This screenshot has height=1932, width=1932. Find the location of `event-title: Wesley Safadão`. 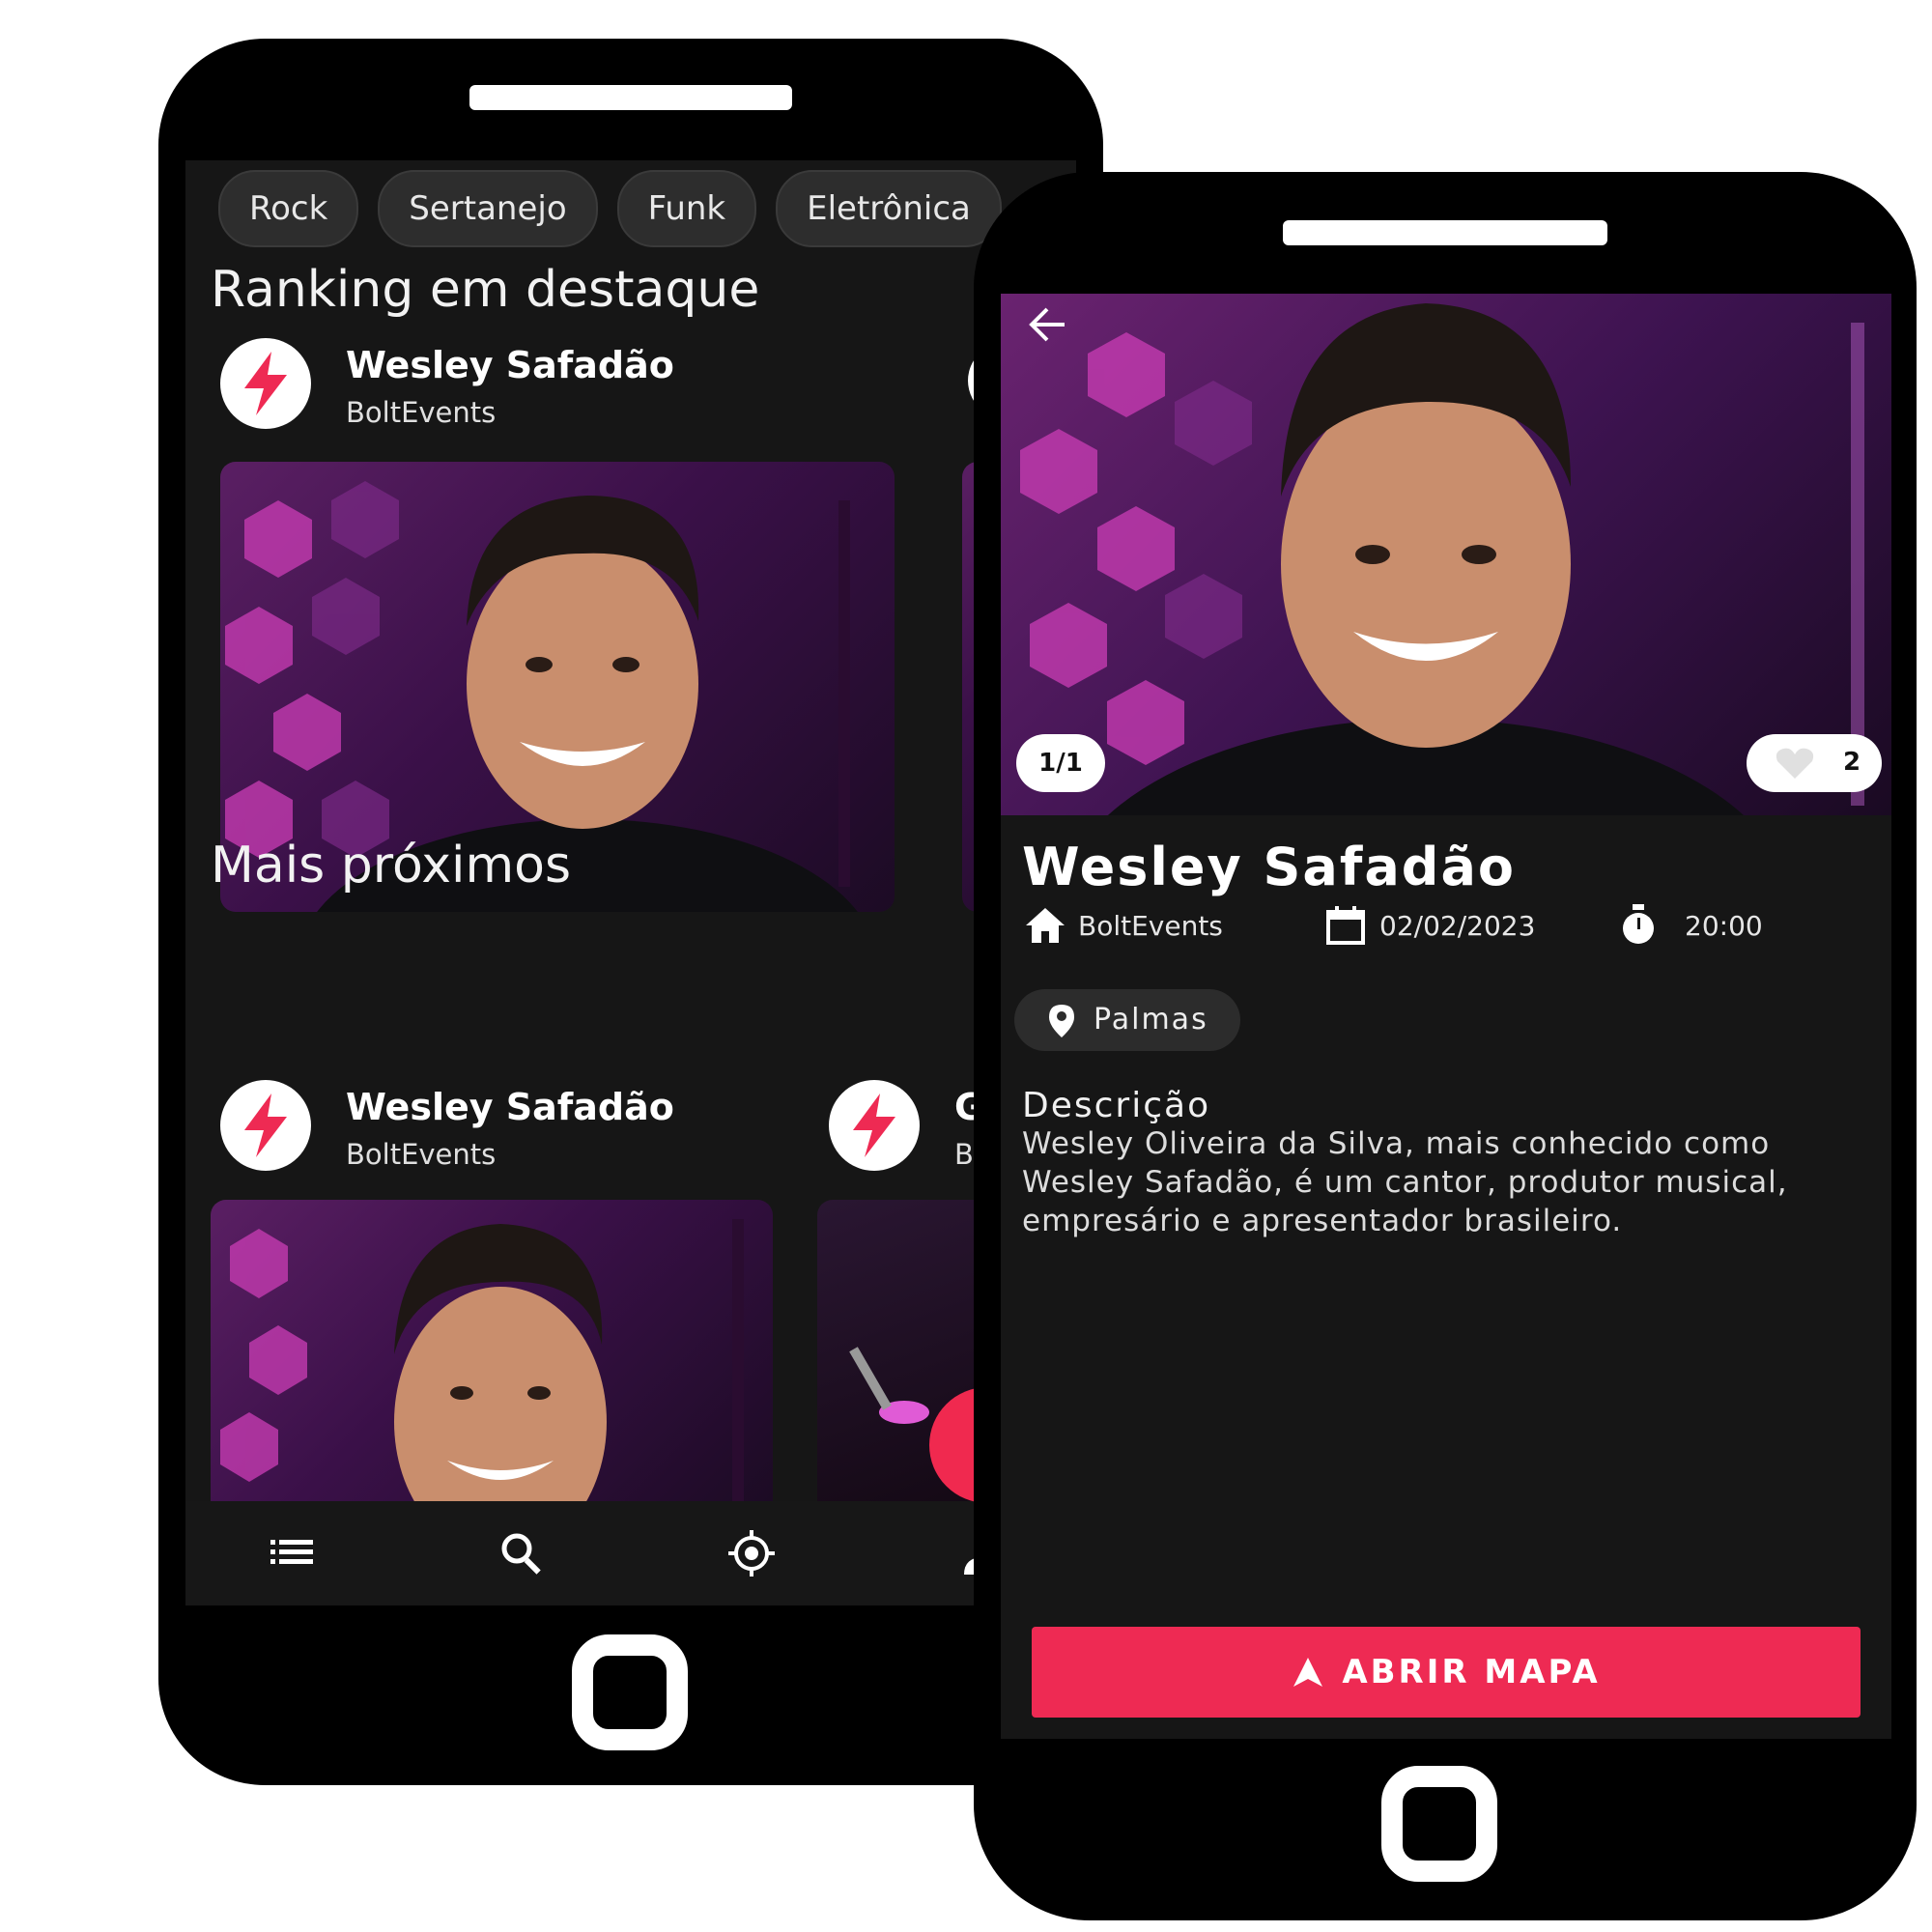

event-title: Wesley Safadão is located at coordinates (1269, 867).